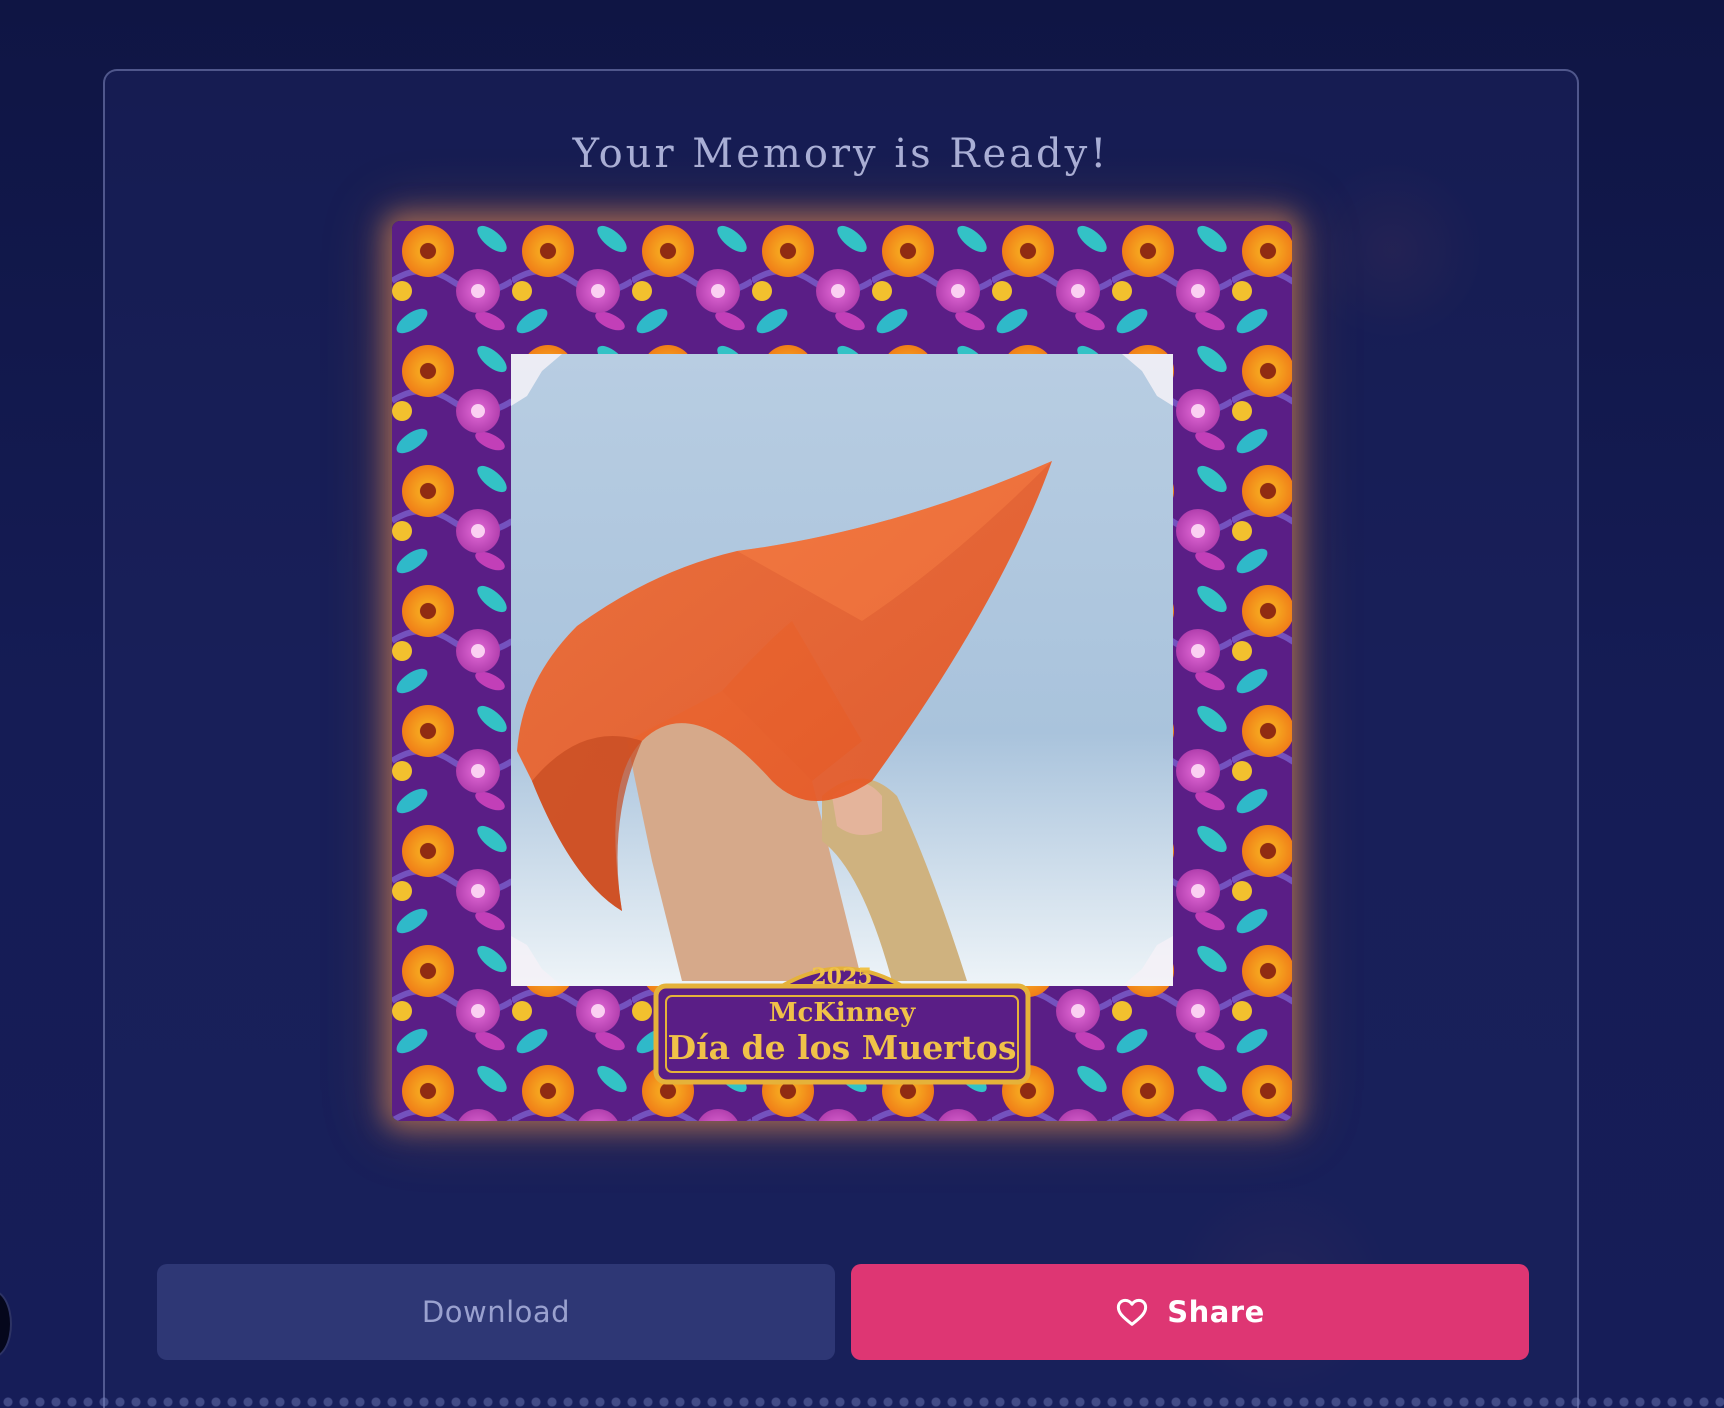 The image size is (1724, 1408). What do you see at coordinates (1132, 1312) in the screenshot?
I see `heart-icon` at bounding box center [1132, 1312].